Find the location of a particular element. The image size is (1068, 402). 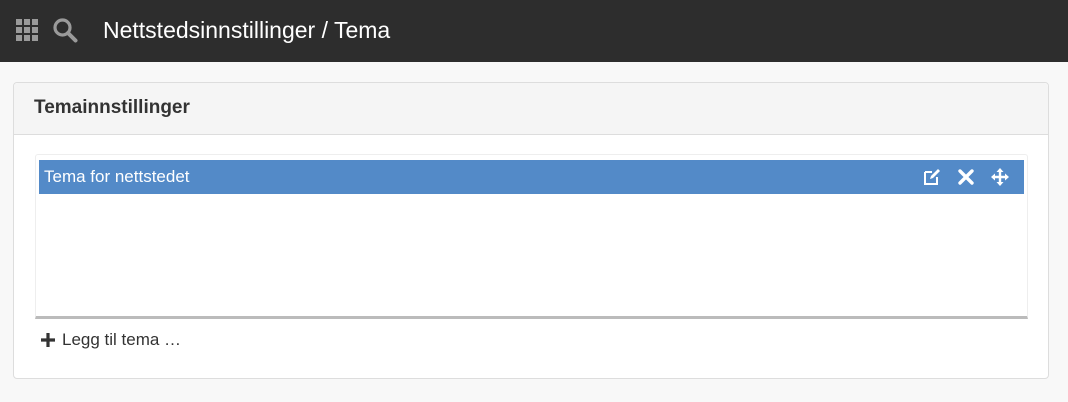

list-item-actions is located at coordinates (966, 177).